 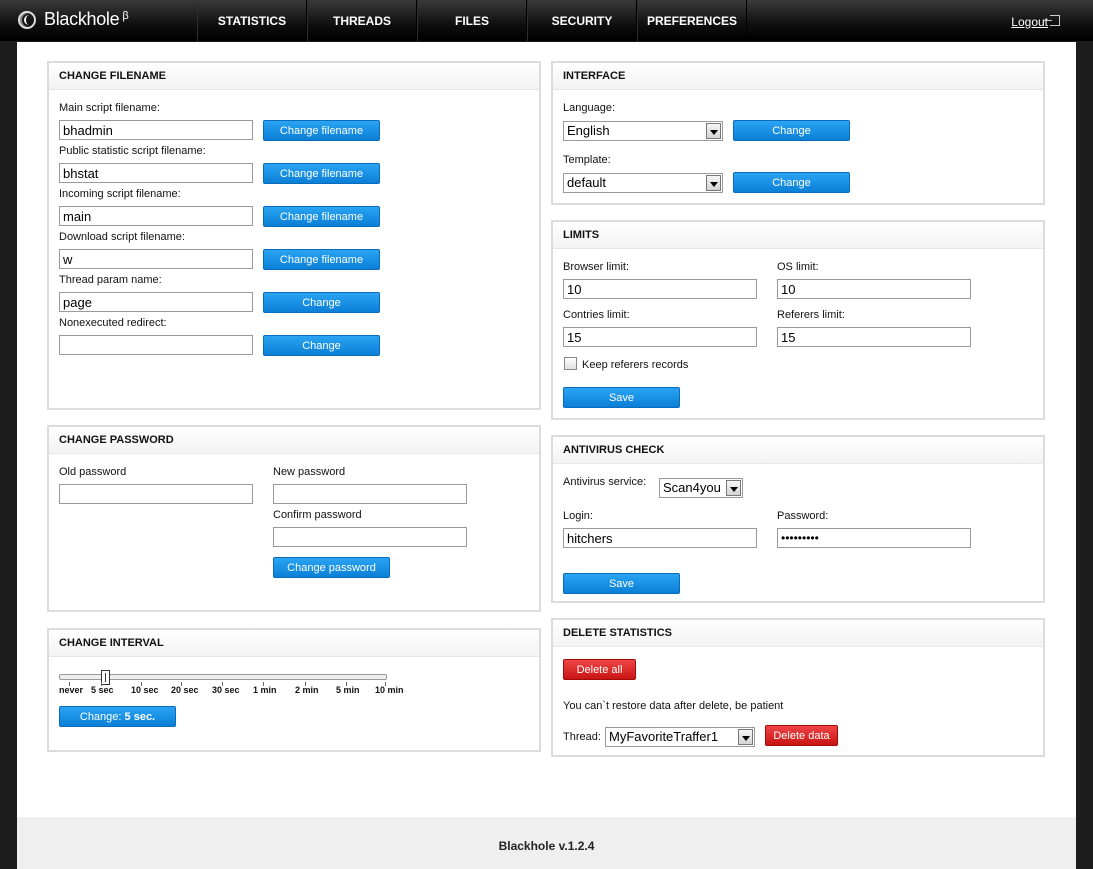 What do you see at coordinates (113, 323) in the screenshot?
I see `nonexecuted-redirect-label: Nonexecuted redirect:` at bounding box center [113, 323].